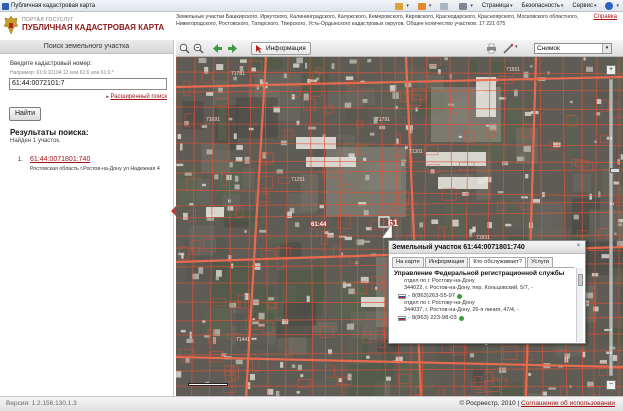 The width and height of the screenshot is (623, 411). I want to click on plot-label: 71251, so click(298, 180).